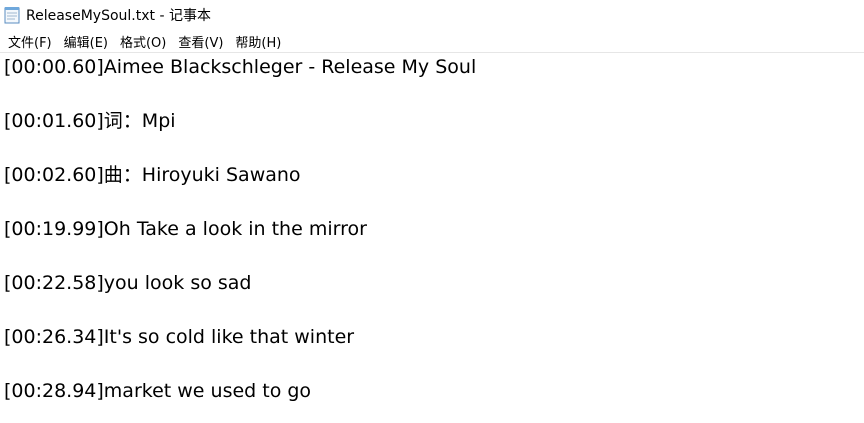 The image size is (864, 423). Describe the element at coordinates (434, 134) in the screenshot. I see `text-line-2: [00:01.60]词：Mpi` at that location.